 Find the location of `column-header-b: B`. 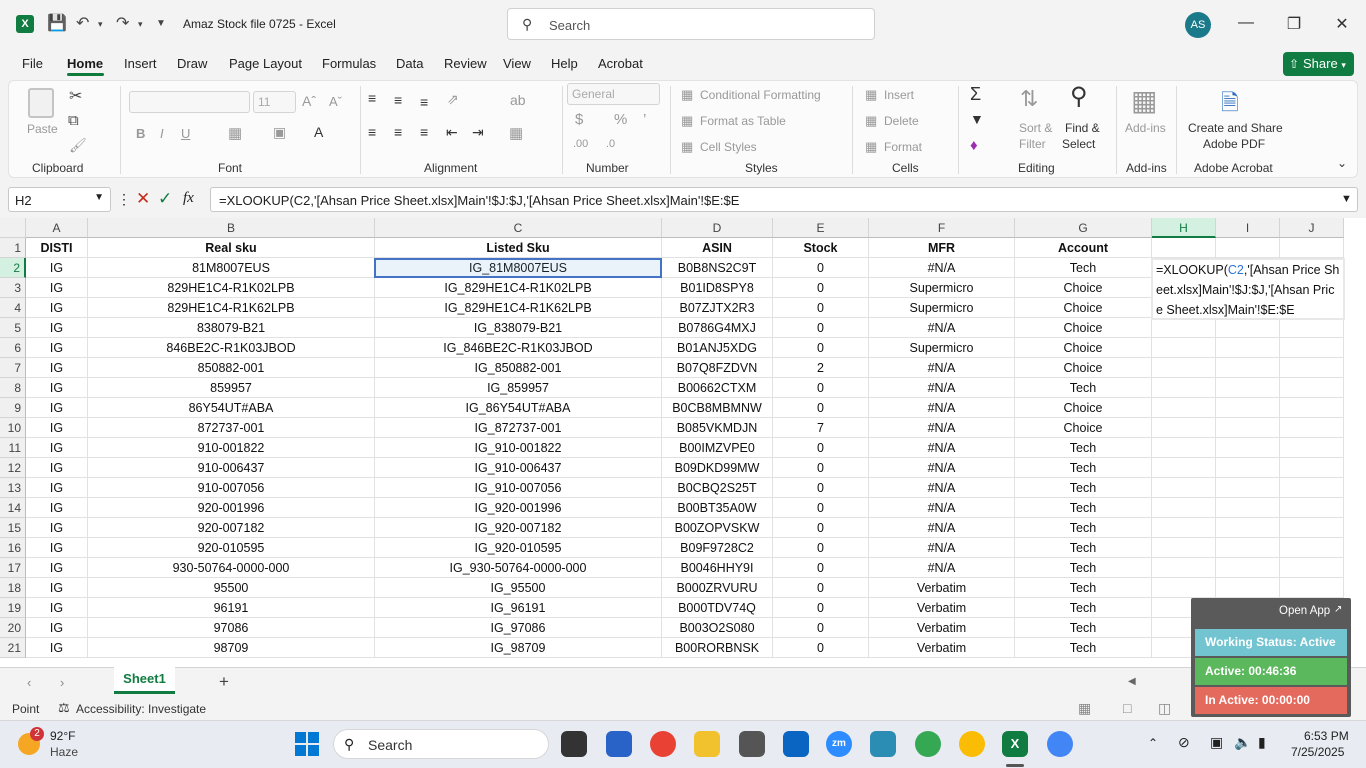

column-header-b: B is located at coordinates (231, 228).